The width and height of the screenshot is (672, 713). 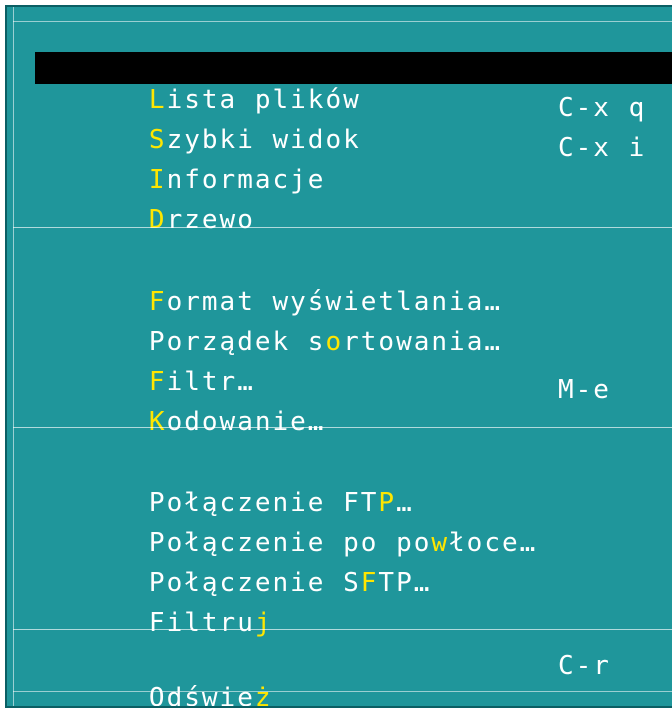 I want to click on menu-item-label: Lista plików, so click(x=254, y=100).